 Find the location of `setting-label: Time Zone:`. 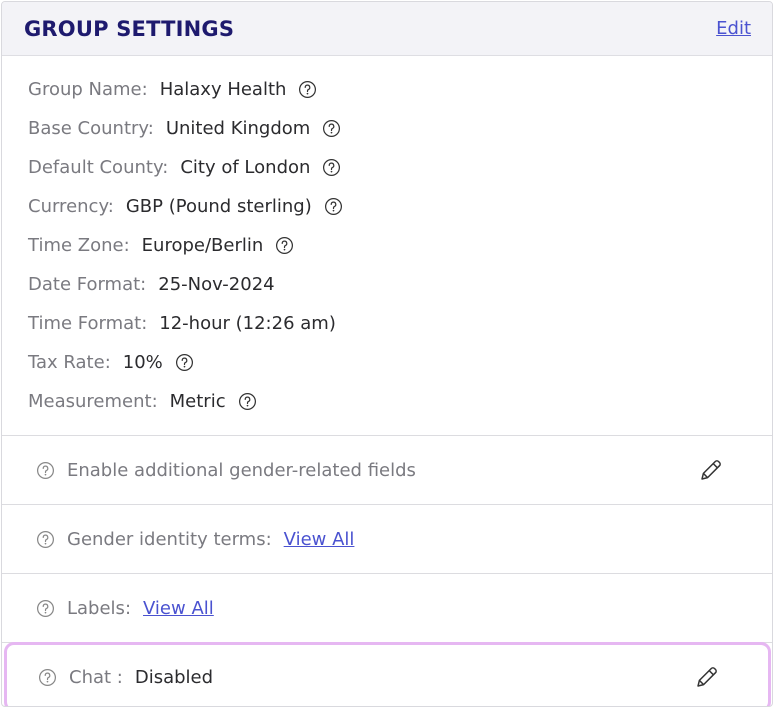

setting-label: Time Zone: is located at coordinates (79, 245).